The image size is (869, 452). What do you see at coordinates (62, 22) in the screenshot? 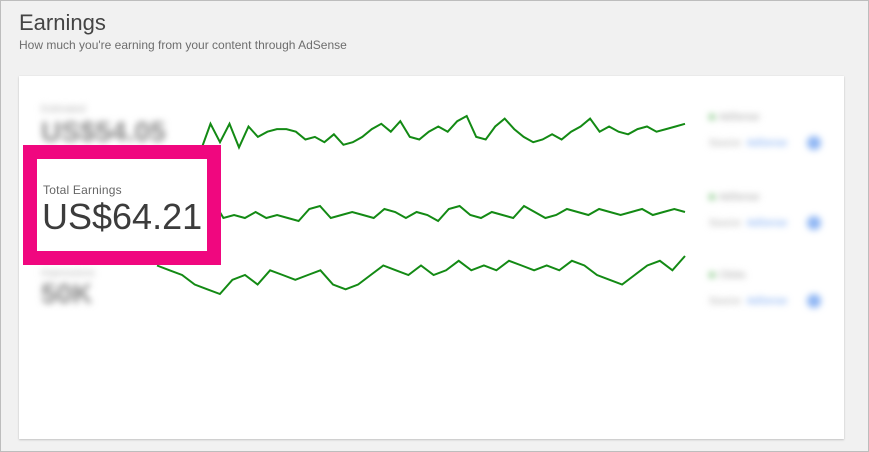
I see `page-title: Earnings` at bounding box center [62, 22].